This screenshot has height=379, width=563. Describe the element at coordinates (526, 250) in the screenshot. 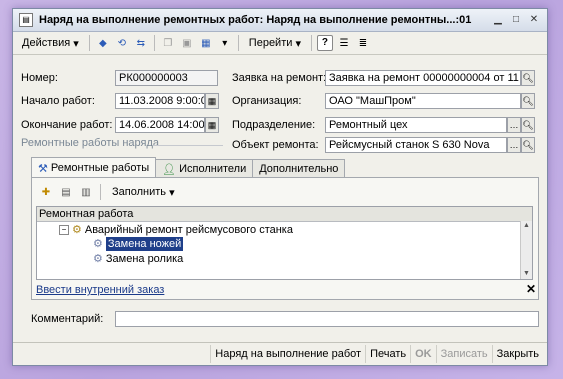

I see `vertical-scrollbar: ▲ ▼` at that location.